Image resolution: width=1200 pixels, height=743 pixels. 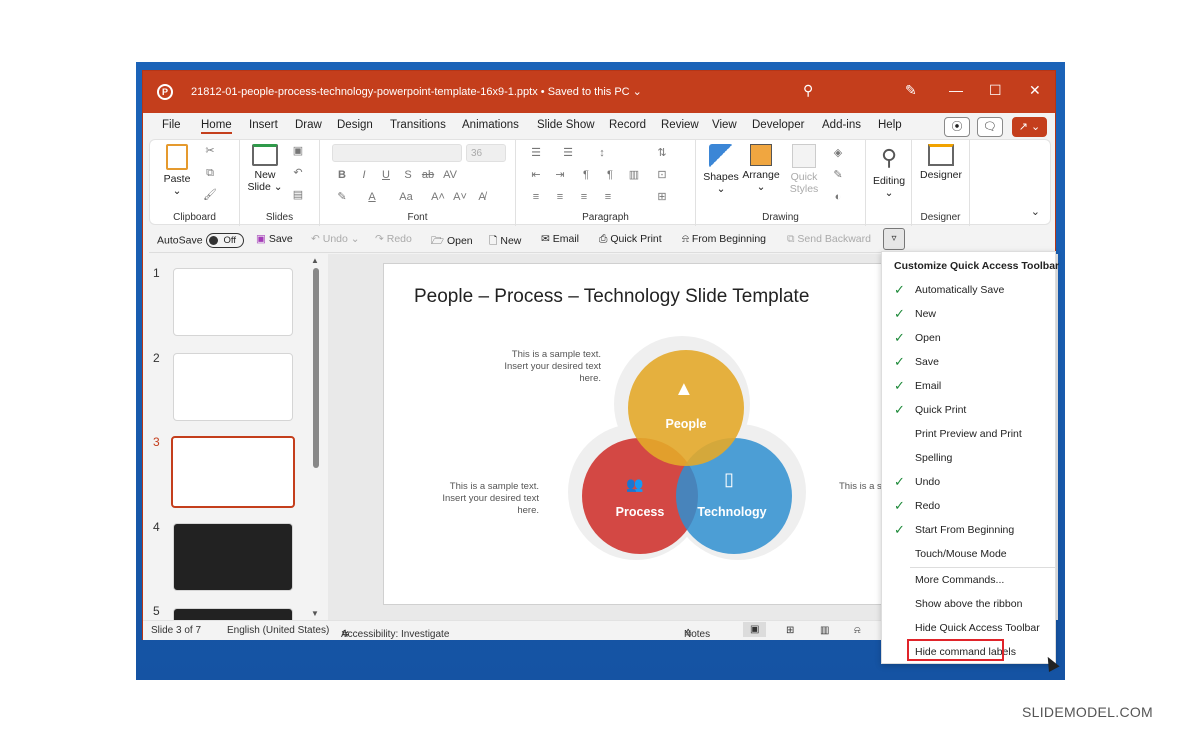 I want to click on menu-item-quick-print: ✓ Quick Print, so click(x=968, y=410).